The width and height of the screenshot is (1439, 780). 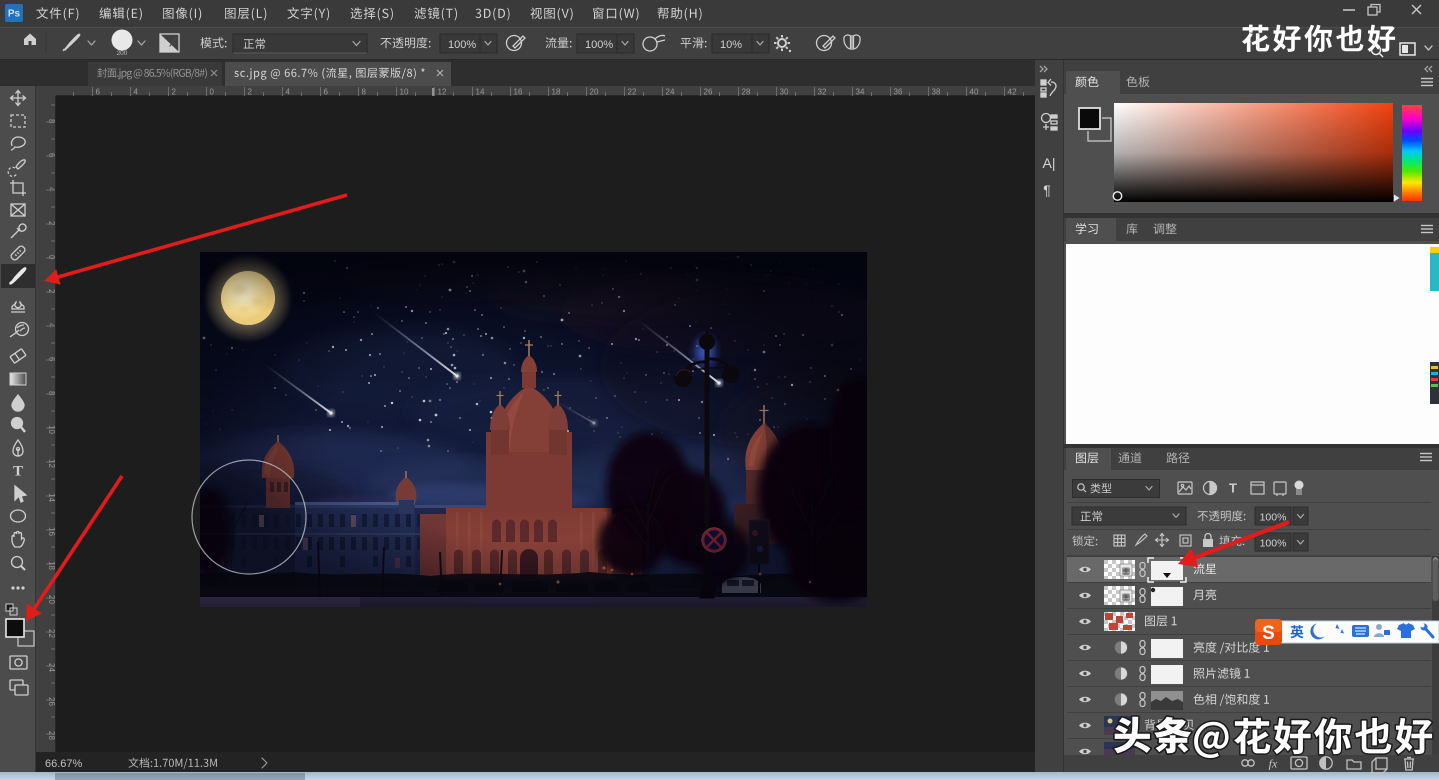 I want to click on svg-text: 66.67%, so click(x=64, y=764).